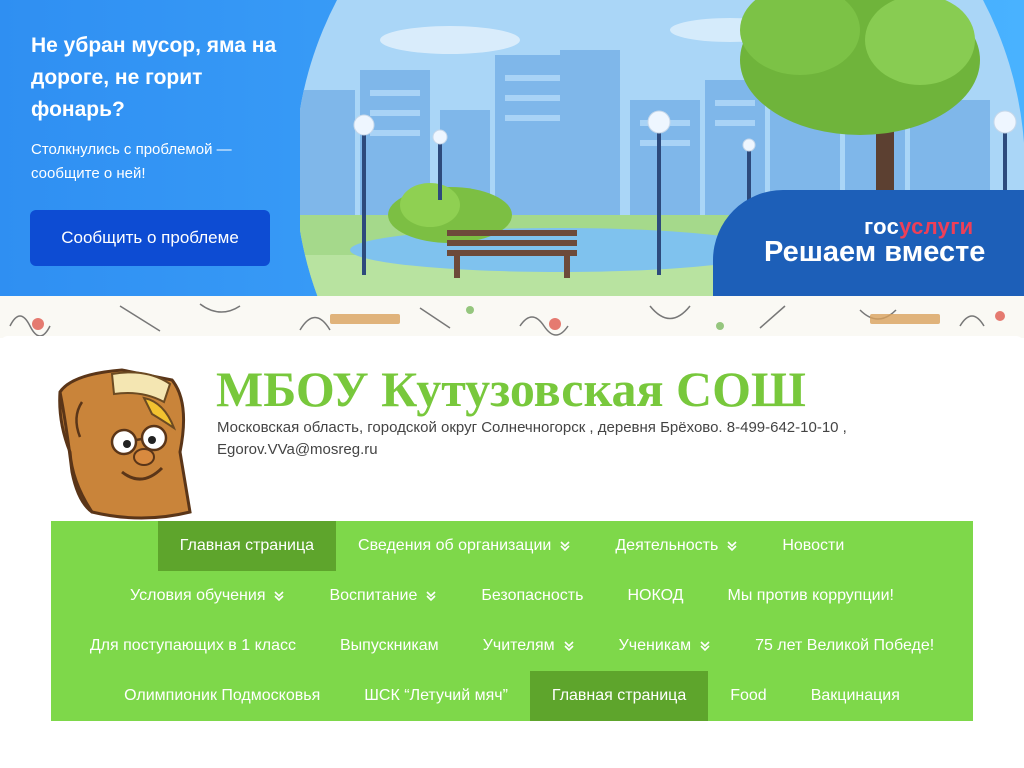 This screenshot has width=1024, height=768. Describe the element at coordinates (464, 546) in the screenshot. I see `nav-item-organization-info: Сведения об организации` at that location.